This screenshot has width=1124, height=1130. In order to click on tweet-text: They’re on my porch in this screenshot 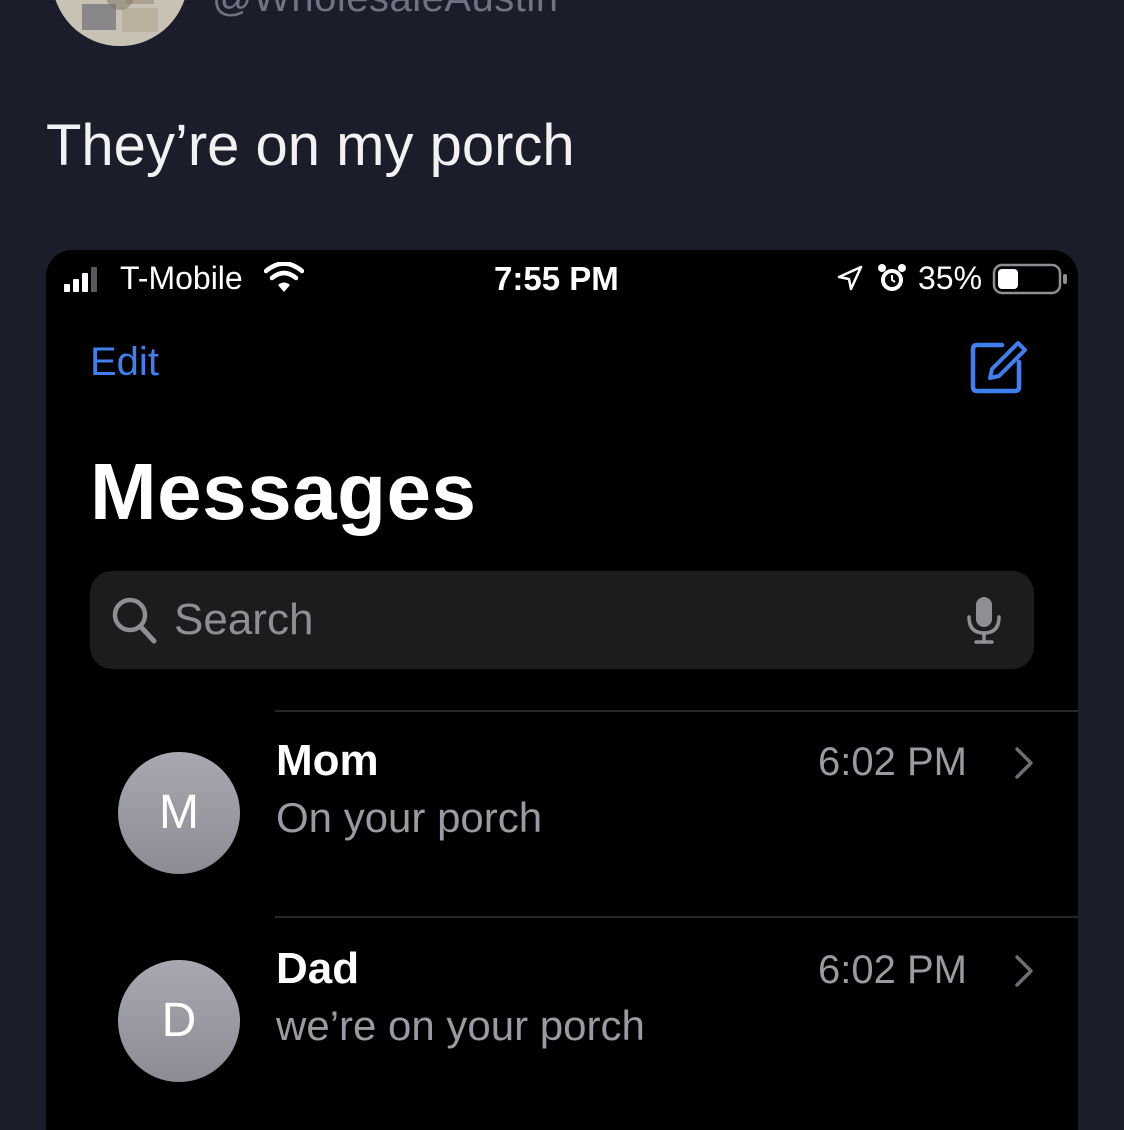, I will do `click(310, 145)`.